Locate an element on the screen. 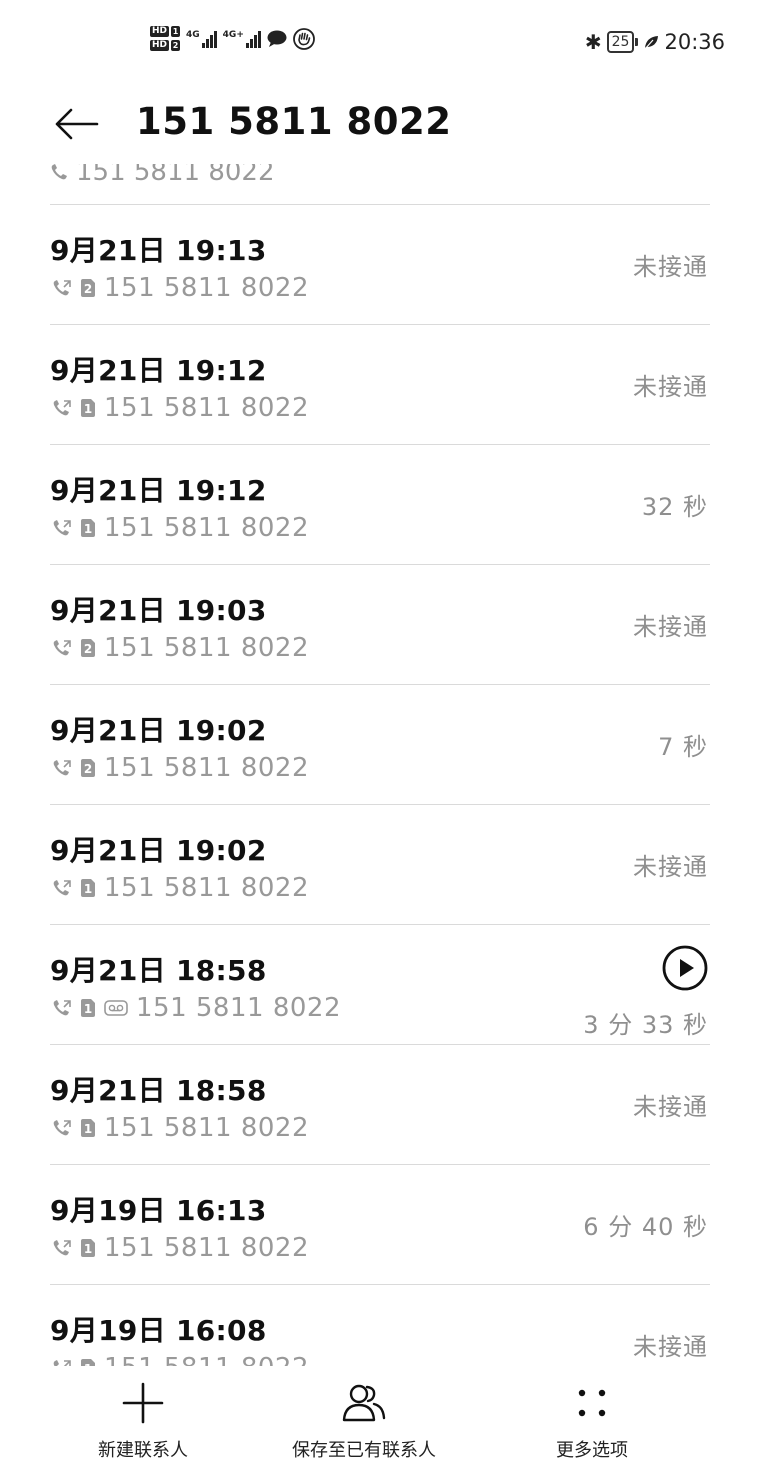 The image size is (759, 1470). call-log-item: 9月21日 19:02 1 151 5811 8022 未接通 is located at coordinates (380, 865).